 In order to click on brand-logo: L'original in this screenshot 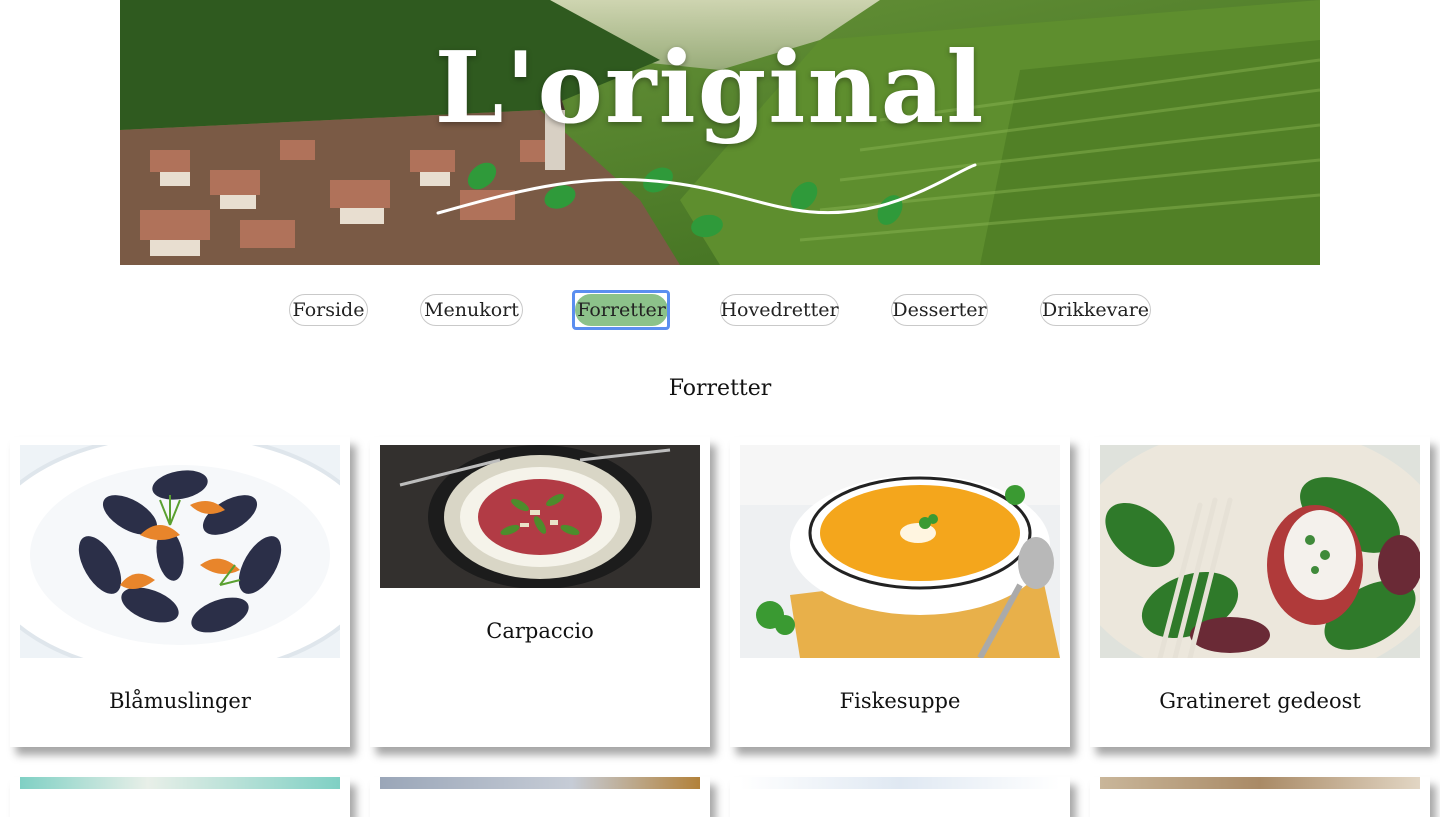, I will do `click(710, 88)`.